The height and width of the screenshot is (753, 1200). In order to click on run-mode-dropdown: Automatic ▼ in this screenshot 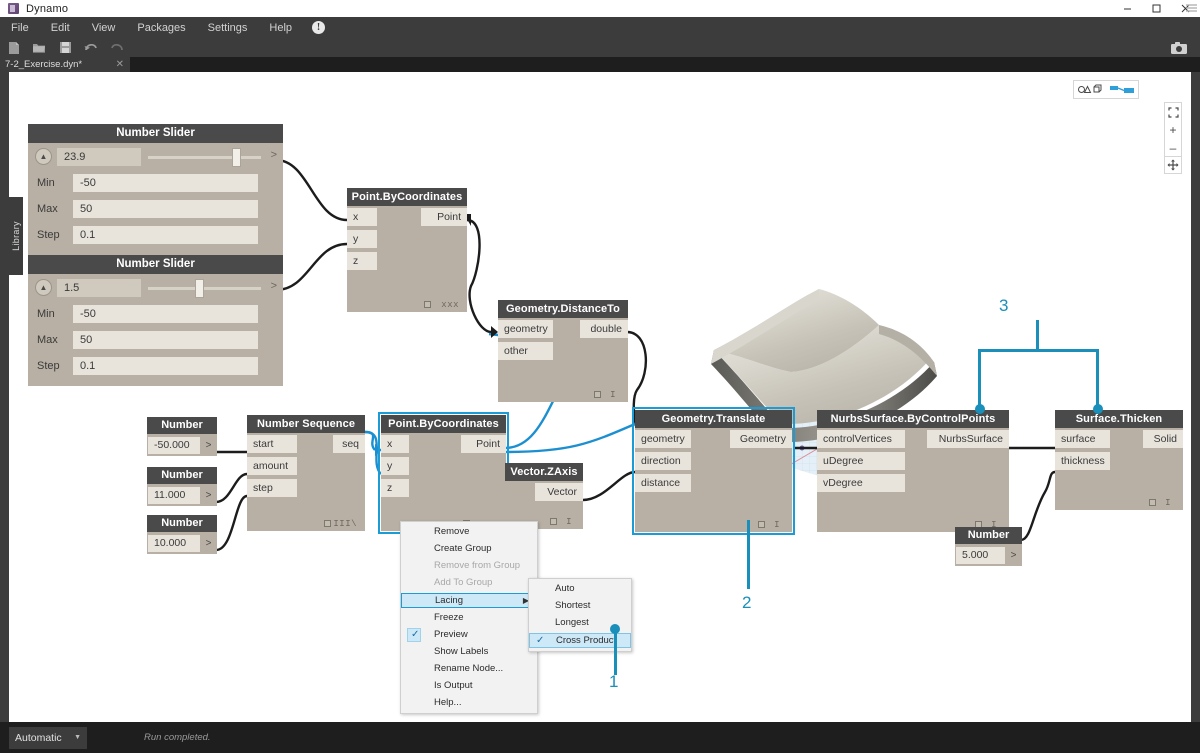, I will do `click(48, 737)`.